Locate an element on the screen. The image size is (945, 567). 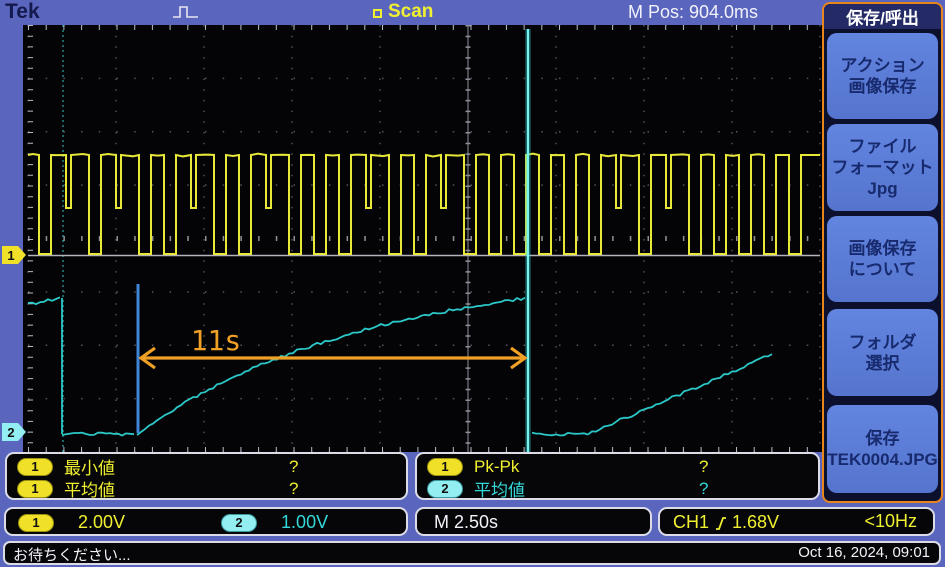
menu-title: 保存/呼出 is located at coordinates (882, 16).